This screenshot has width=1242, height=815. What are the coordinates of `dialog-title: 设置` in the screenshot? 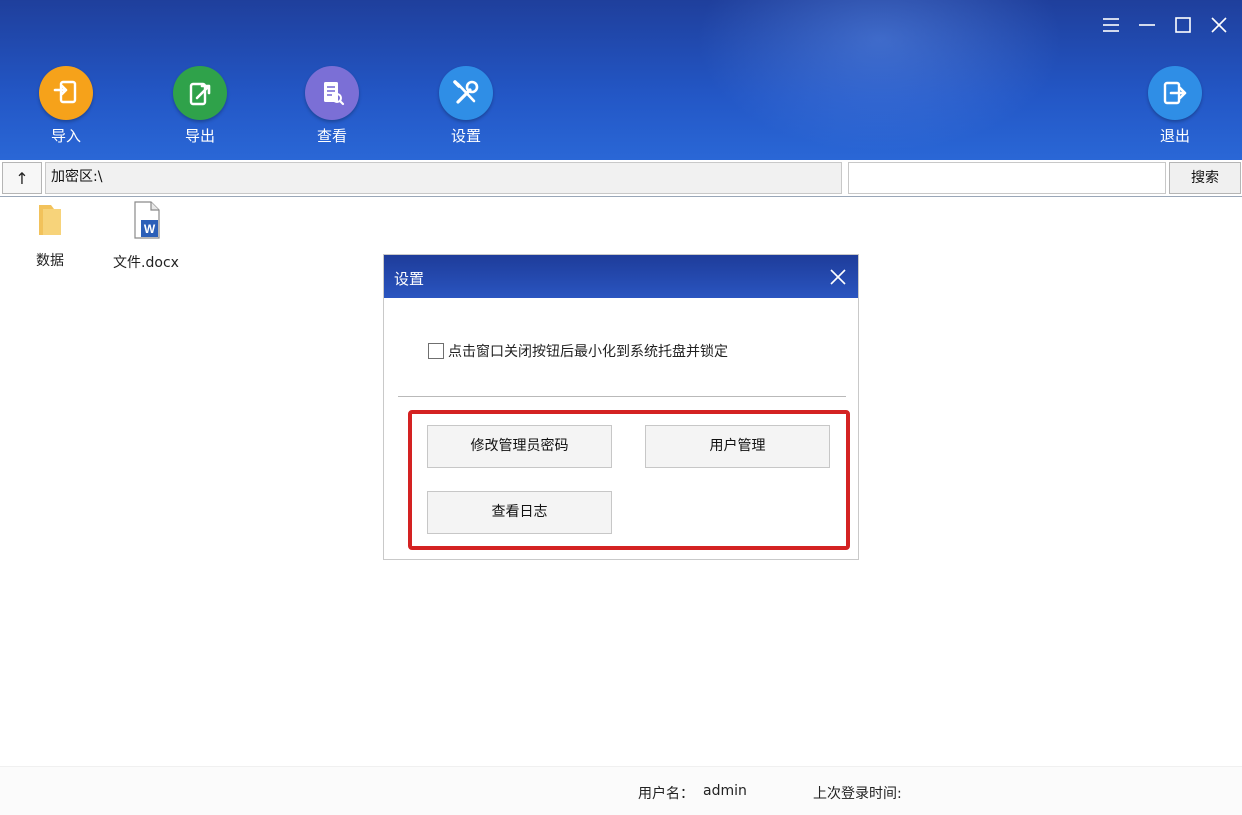 It's located at (409, 279).